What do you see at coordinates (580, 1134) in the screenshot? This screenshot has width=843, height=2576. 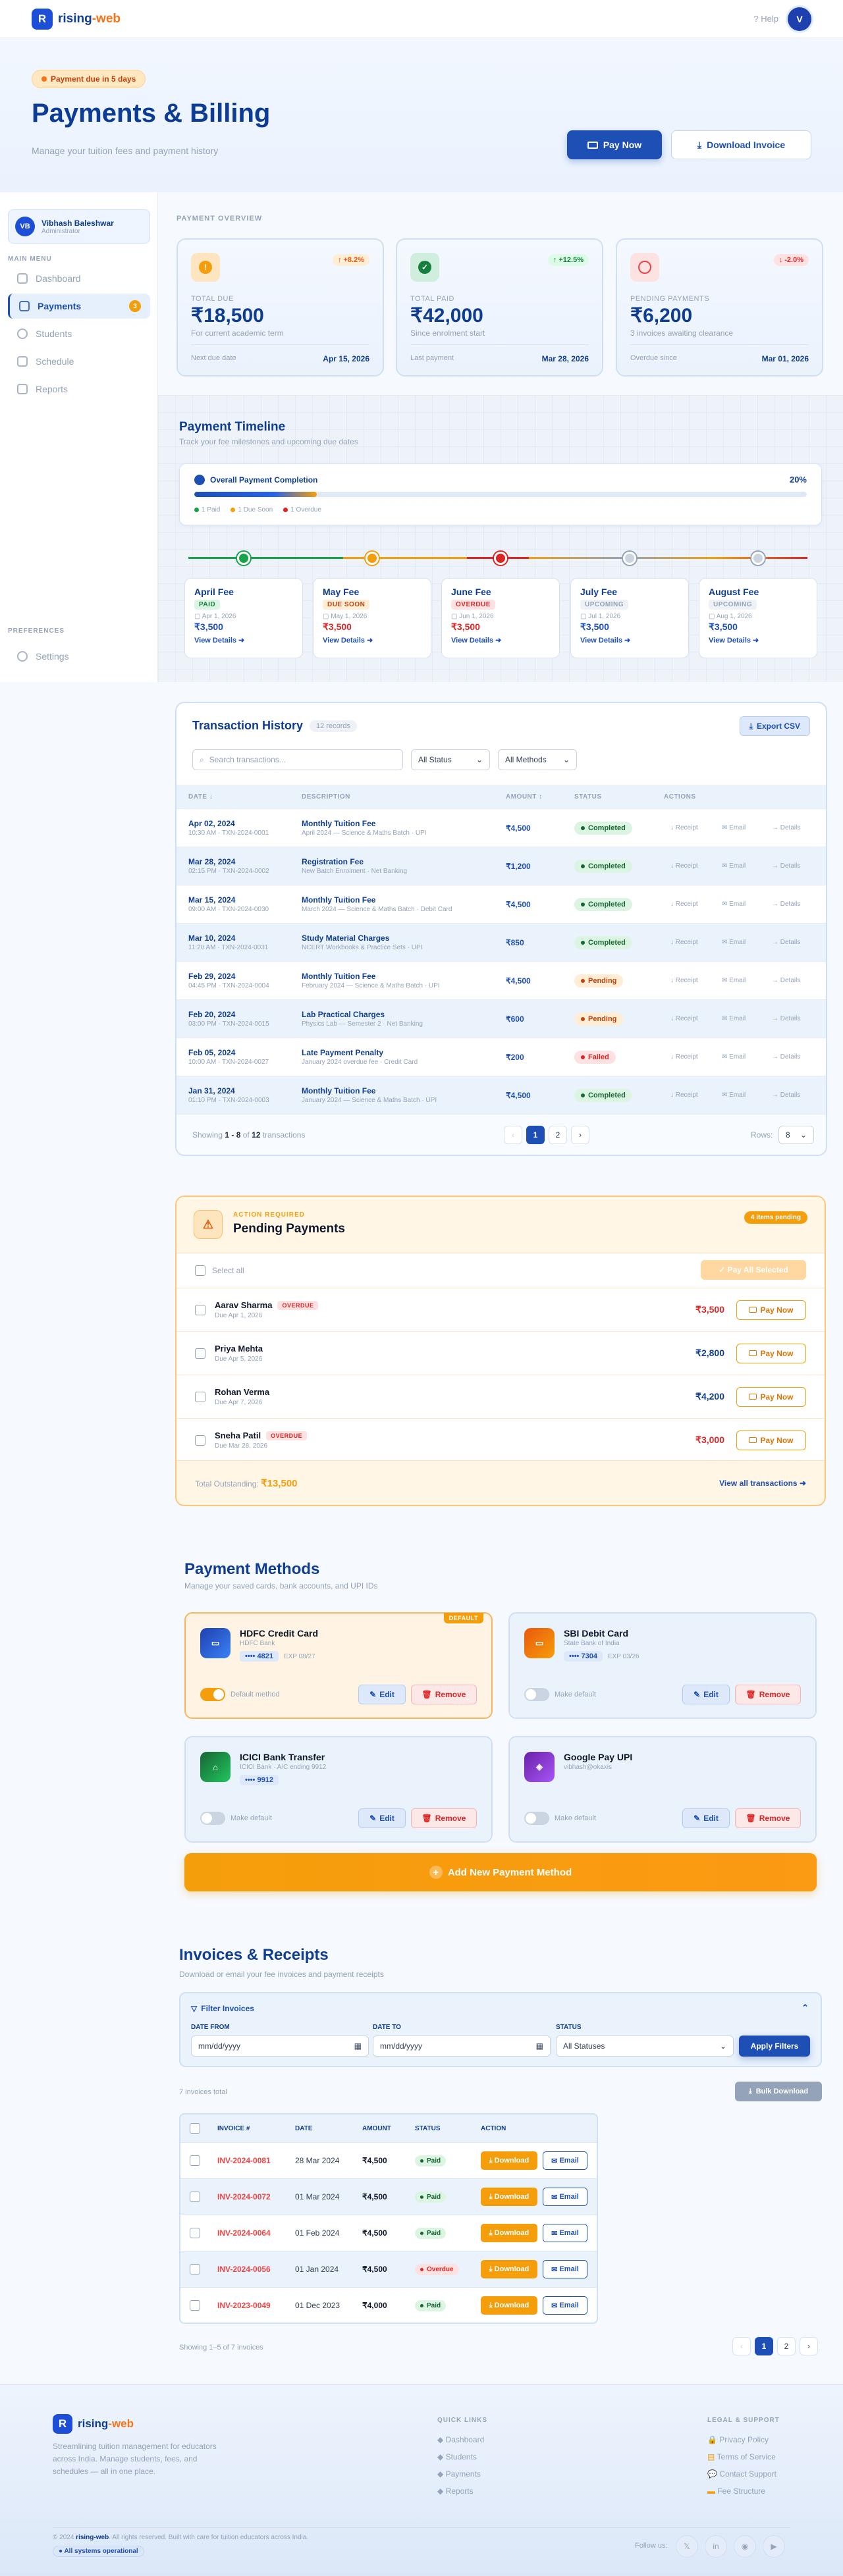 I see `next-page-button: ›` at bounding box center [580, 1134].